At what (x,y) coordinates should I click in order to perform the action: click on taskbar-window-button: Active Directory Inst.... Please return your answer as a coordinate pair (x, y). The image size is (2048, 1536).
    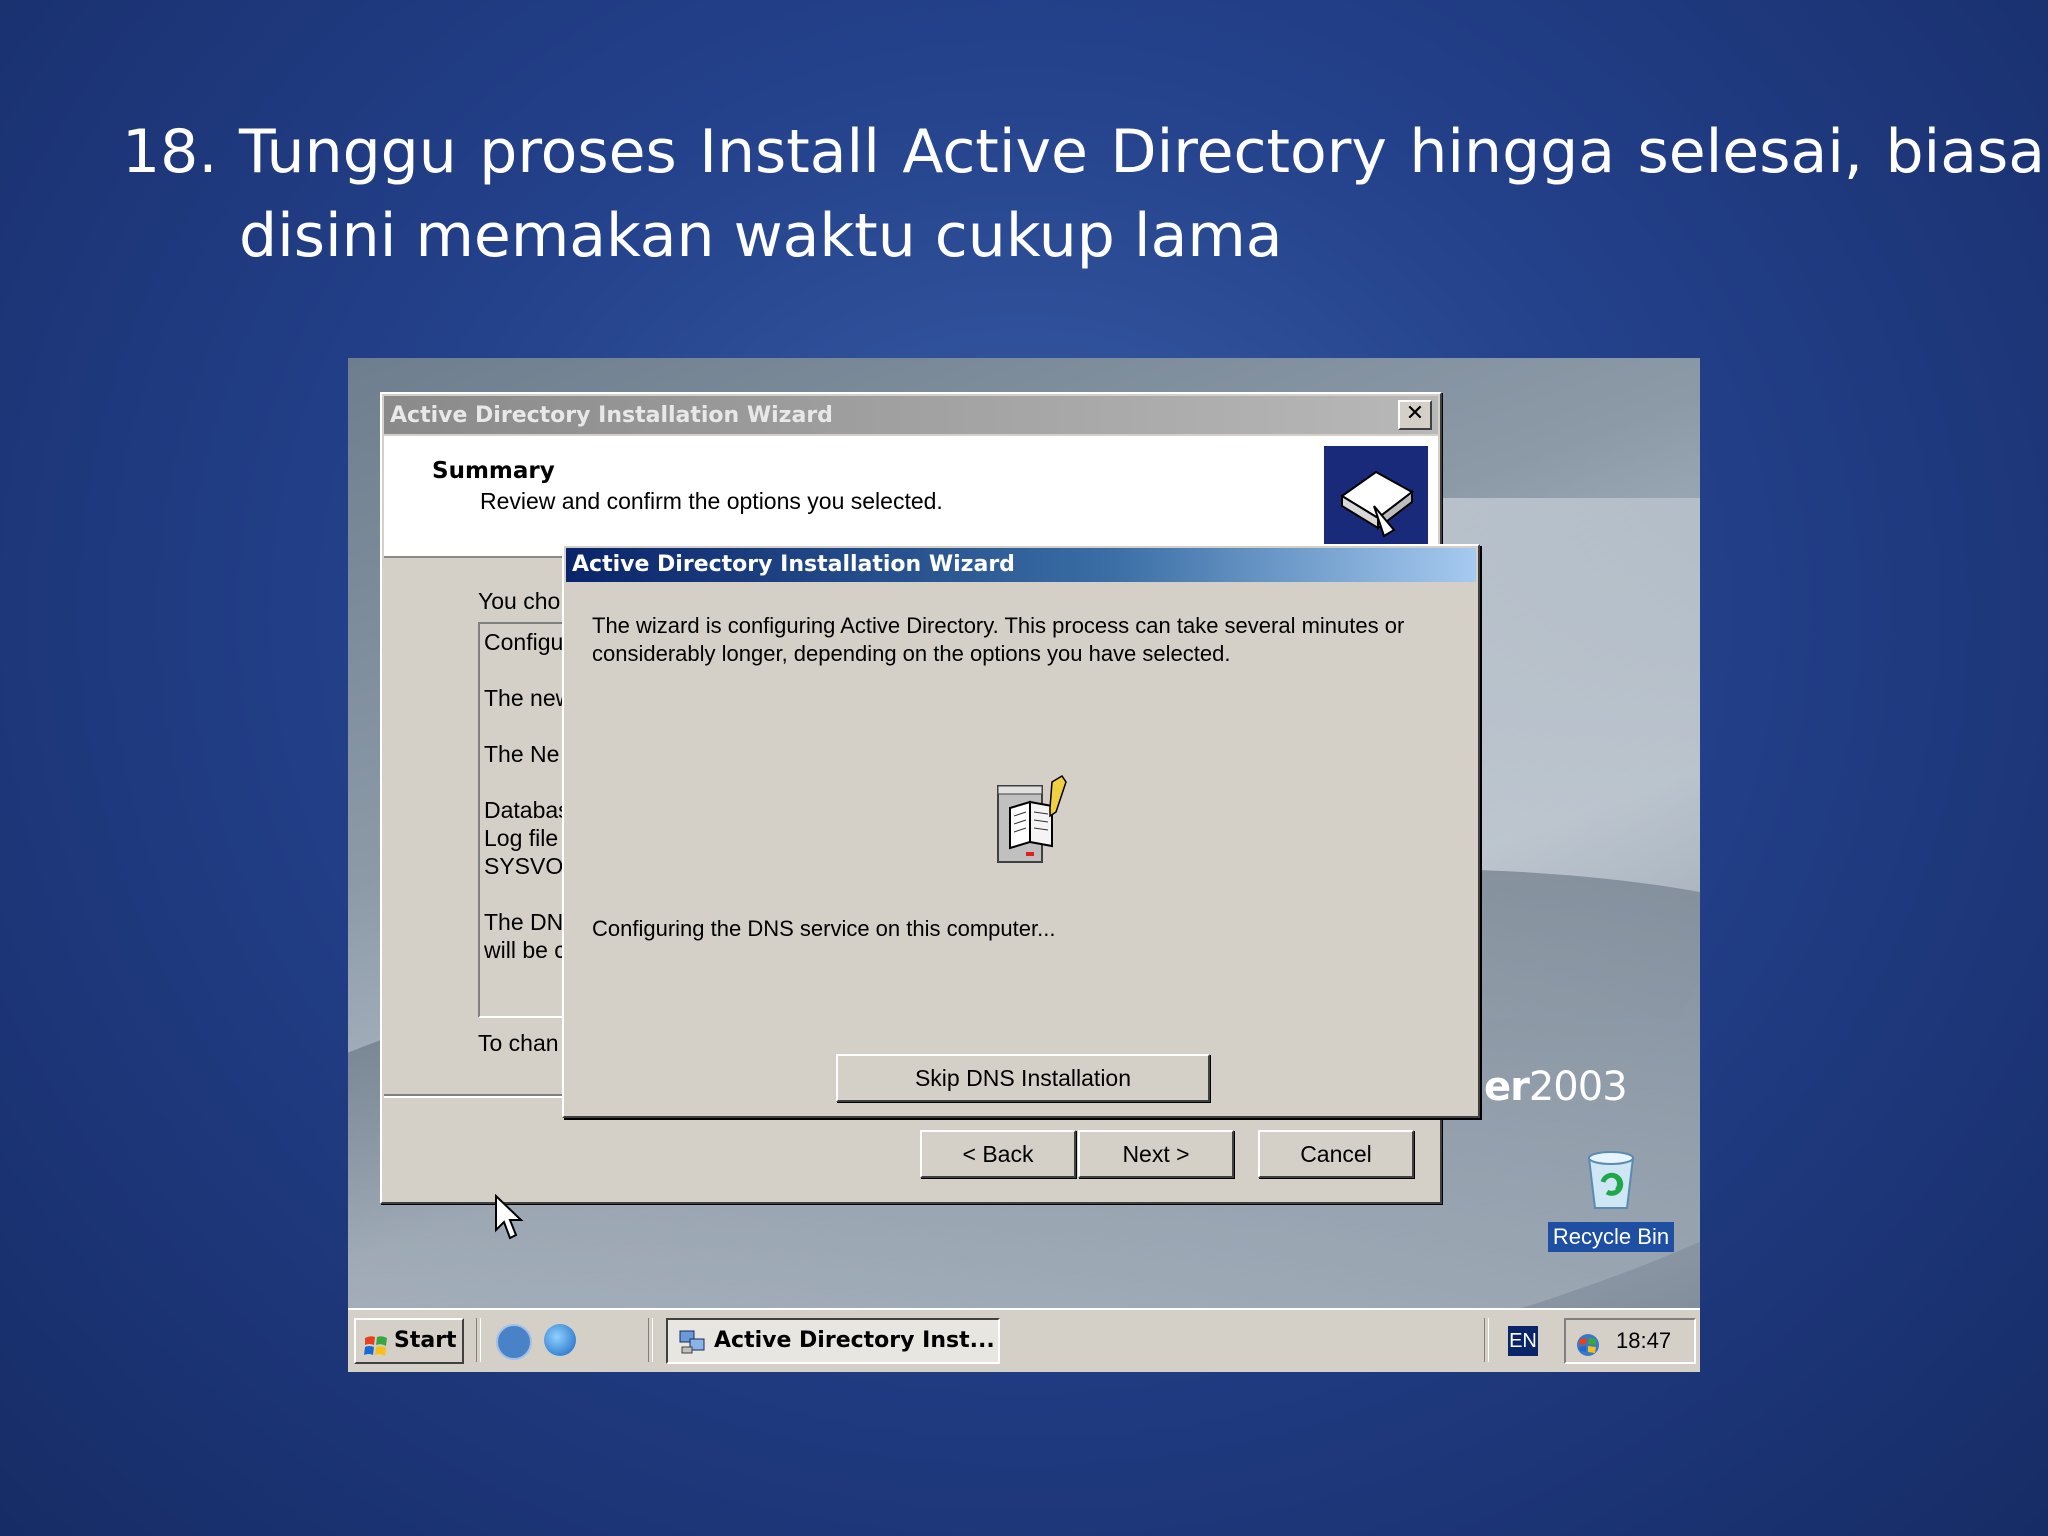
    Looking at the image, I should click on (833, 1341).